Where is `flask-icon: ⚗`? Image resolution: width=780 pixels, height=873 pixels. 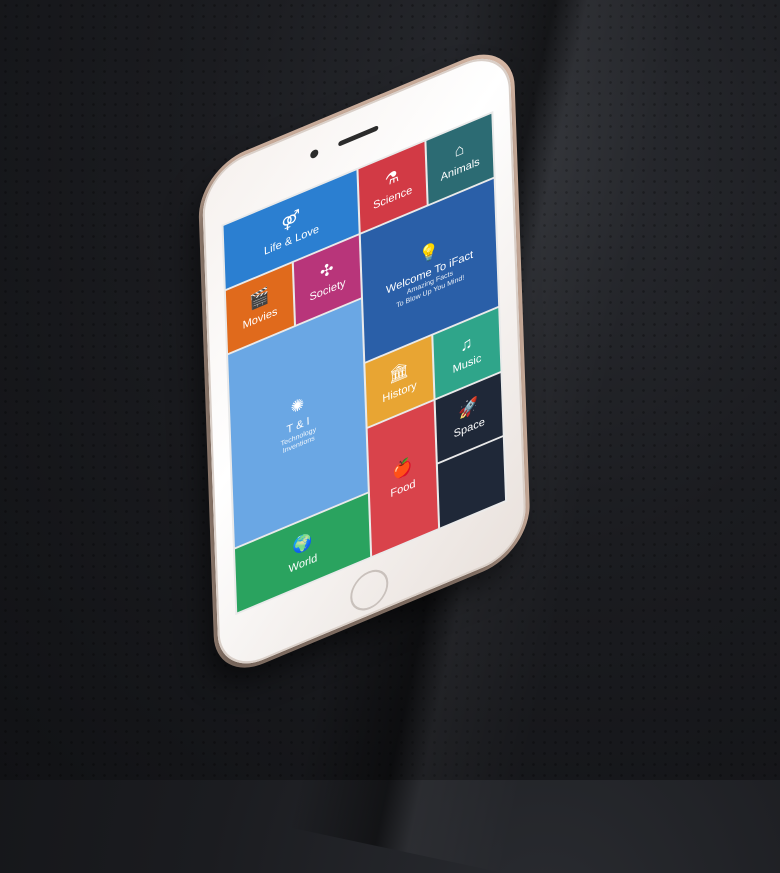
flask-icon: ⚗ is located at coordinates (392, 178).